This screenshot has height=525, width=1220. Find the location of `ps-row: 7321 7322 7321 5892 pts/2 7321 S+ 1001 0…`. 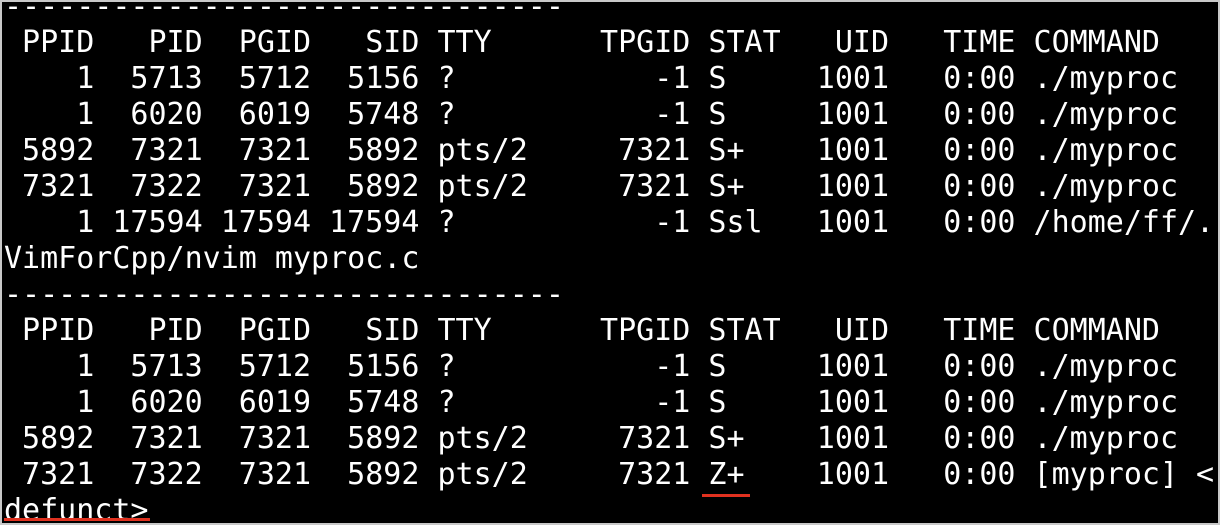

ps-row: 7321 7322 7321 5892 pts/2 7321 S+ 1001 0… is located at coordinates (591, 186).